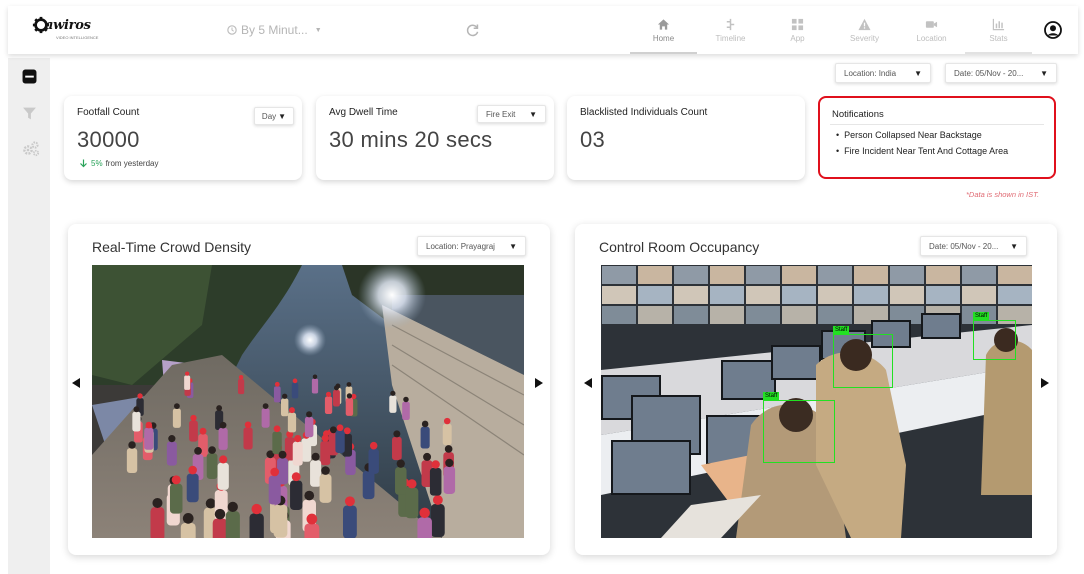 Image resolution: width=1084 pixels, height=574 pixels. I want to click on warning-icon, so click(864, 24).